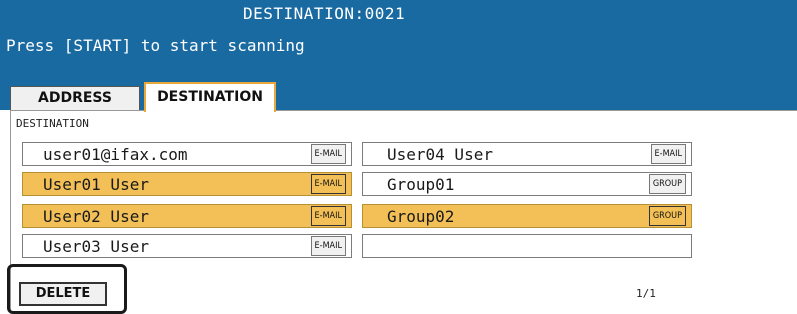 The height and width of the screenshot is (314, 797). What do you see at coordinates (527, 216) in the screenshot?
I see `destination-row: Group02 GROUP` at bounding box center [527, 216].